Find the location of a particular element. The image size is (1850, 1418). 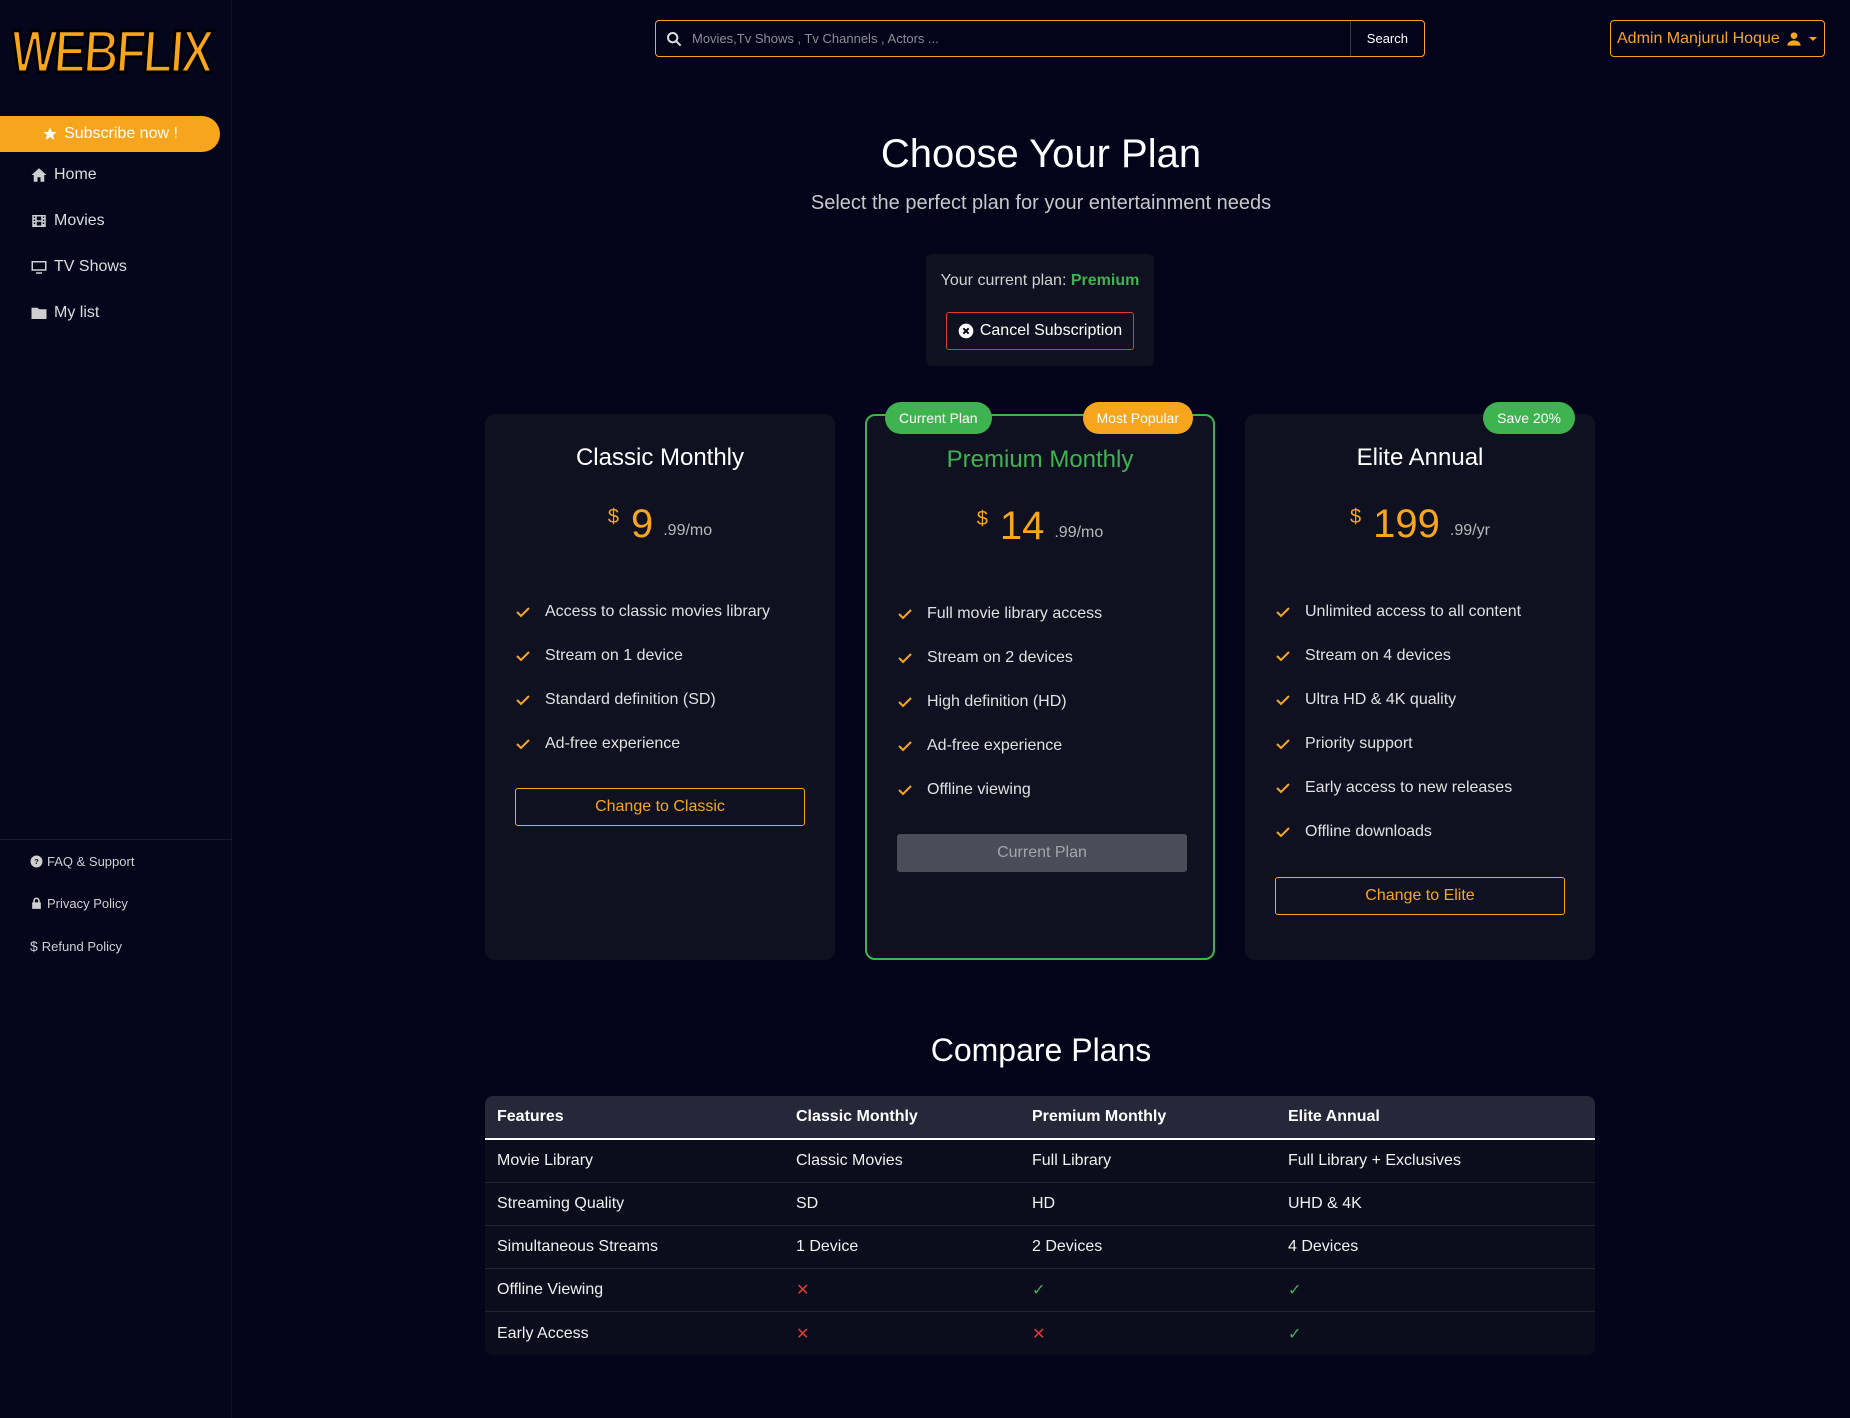

search-icon is located at coordinates (674, 39).